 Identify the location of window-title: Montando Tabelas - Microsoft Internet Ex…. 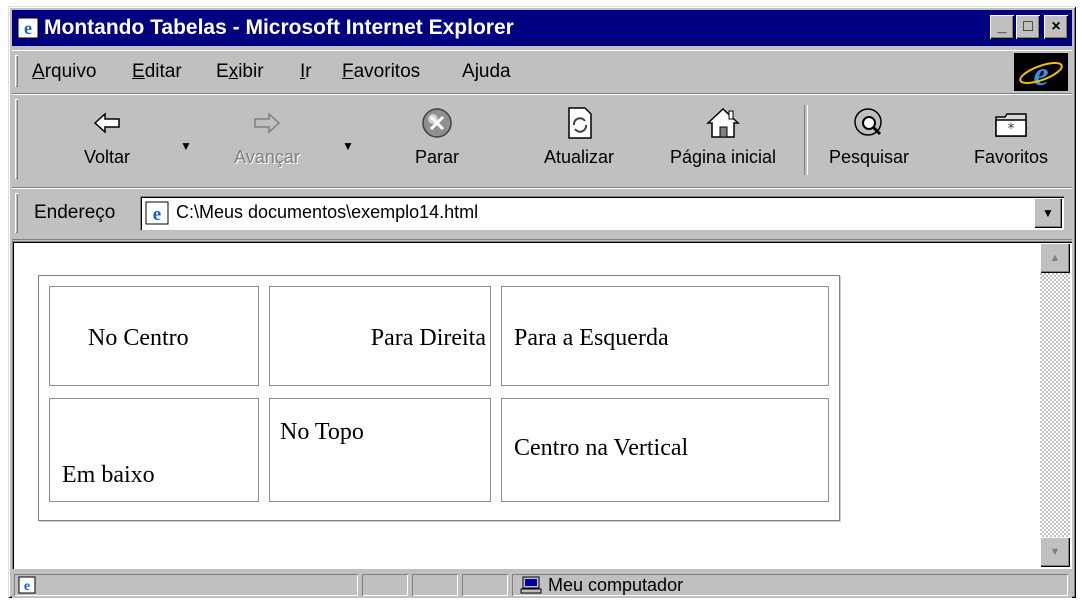
(279, 27).